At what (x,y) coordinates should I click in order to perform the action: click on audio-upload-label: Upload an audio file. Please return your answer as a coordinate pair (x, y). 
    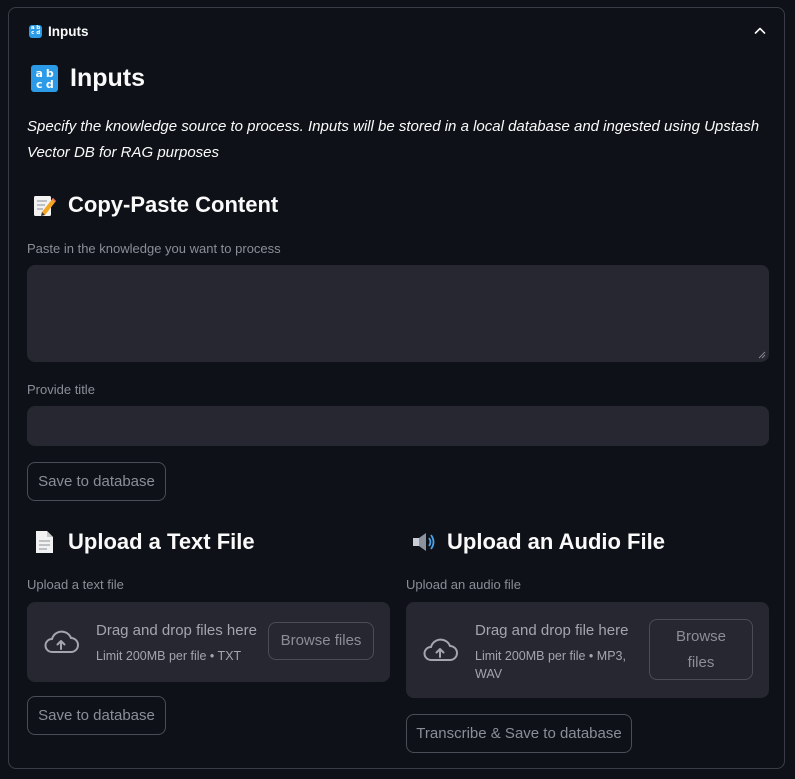
    Looking at the image, I should click on (463, 584).